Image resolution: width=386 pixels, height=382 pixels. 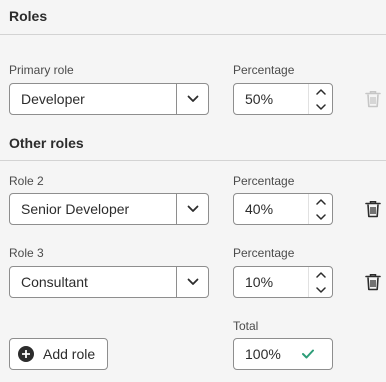 What do you see at coordinates (26, 253) in the screenshot?
I see `role3-label: Role 3` at bounding box center [26, 253].